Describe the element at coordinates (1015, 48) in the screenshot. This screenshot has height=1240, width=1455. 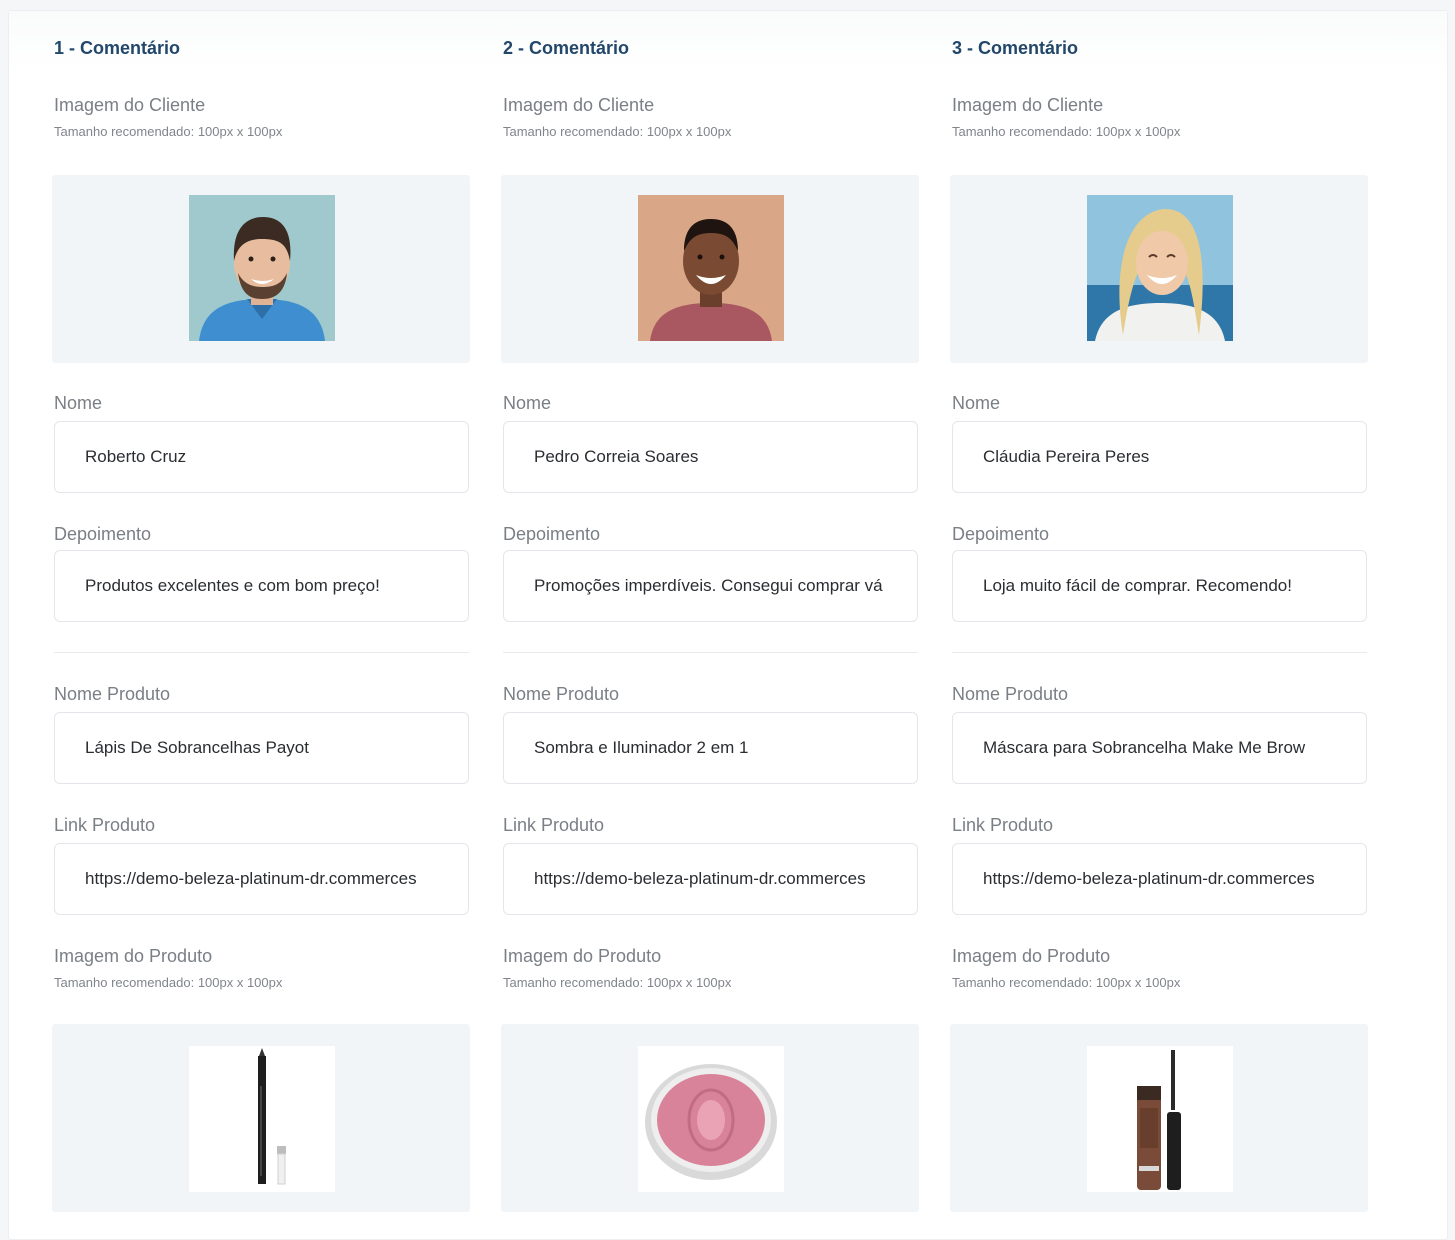
I see `column-title: 3 - Comentário` at that location.